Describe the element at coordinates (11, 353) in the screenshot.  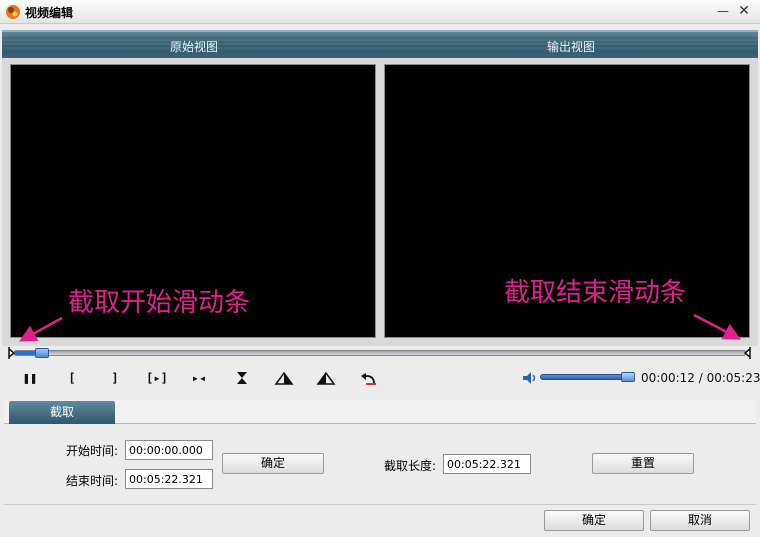
I see `trim-start-marker-icon` at that location.